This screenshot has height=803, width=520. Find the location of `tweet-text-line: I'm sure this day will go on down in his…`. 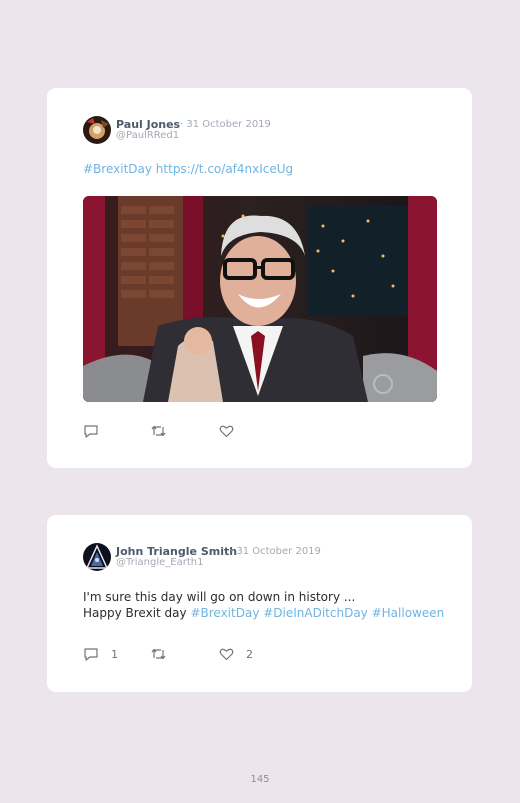

tweet-text-line: I'm sure this day will go on down in his… is located at coordinates (219, 597).